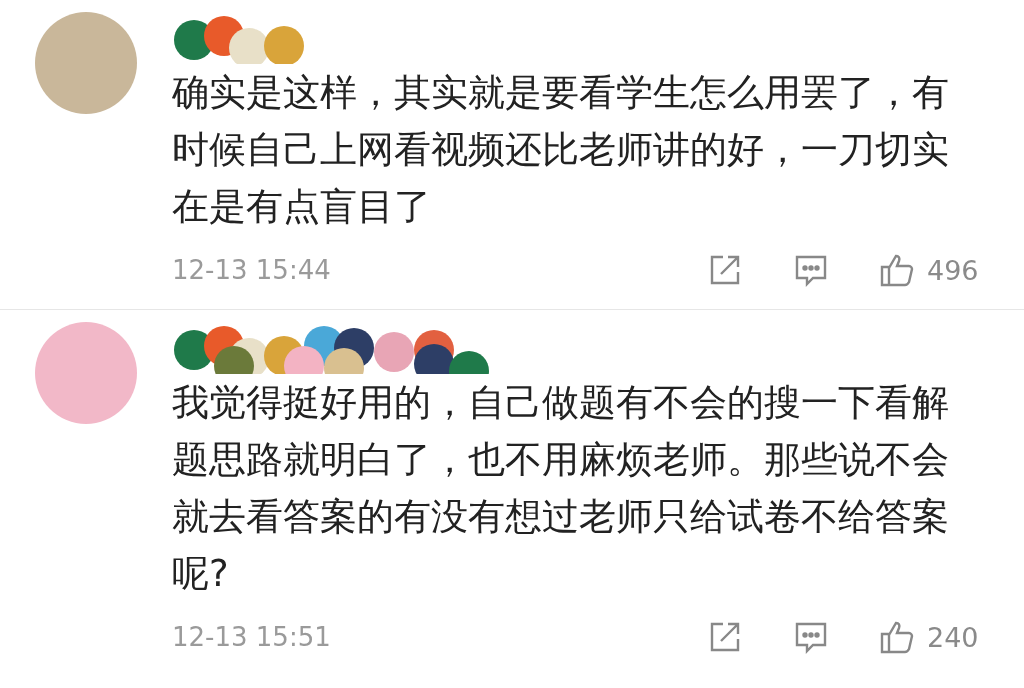 This screenshot has width=1024, height=688. I want to click on comment-time: 12-13 15:51, so click(252, 637).